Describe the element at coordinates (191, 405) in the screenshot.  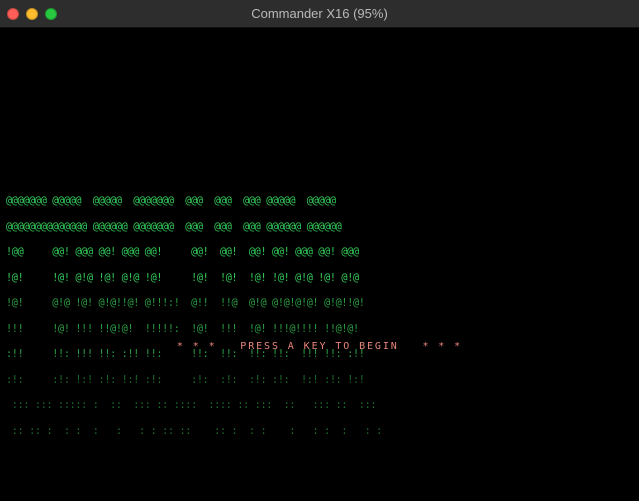
I see `logo-row: ::: ::: ::::: : :: ::: :: :::: :::: :` at that location.